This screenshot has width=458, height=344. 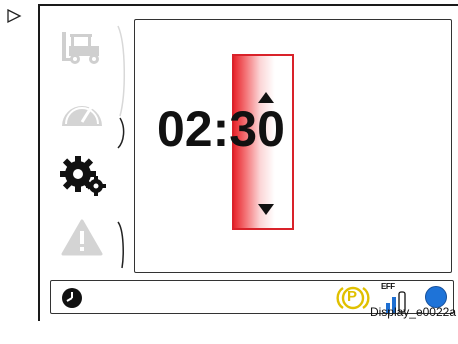 I want to click on warning-icon, so click(x=82, y=237).